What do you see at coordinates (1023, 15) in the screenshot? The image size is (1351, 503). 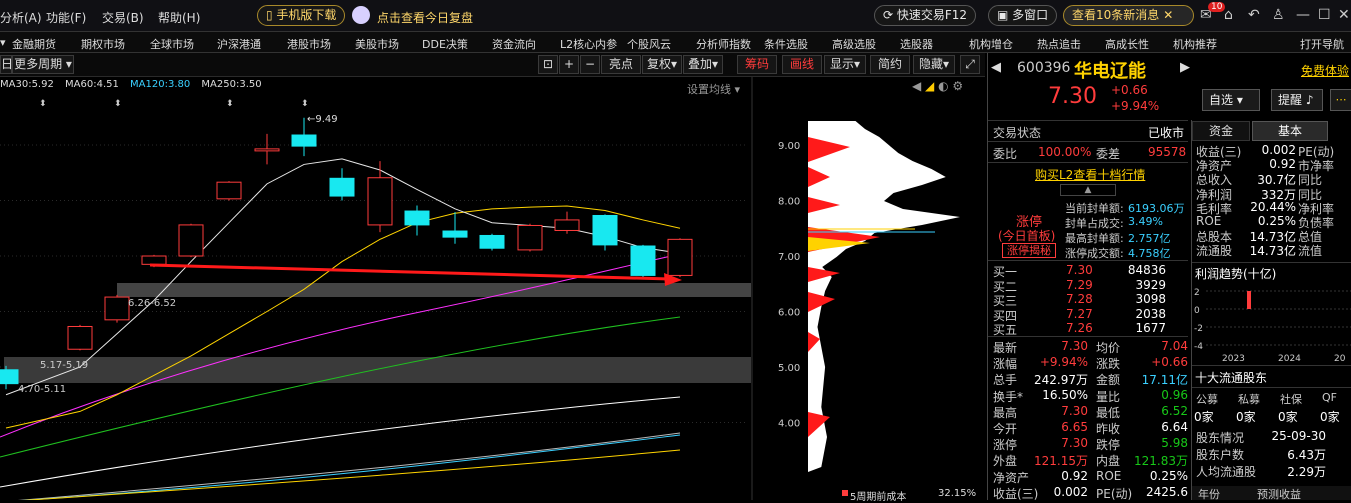 I see `multi-window-button: ▣ 多窗口` at bounding box center [1023, 15].